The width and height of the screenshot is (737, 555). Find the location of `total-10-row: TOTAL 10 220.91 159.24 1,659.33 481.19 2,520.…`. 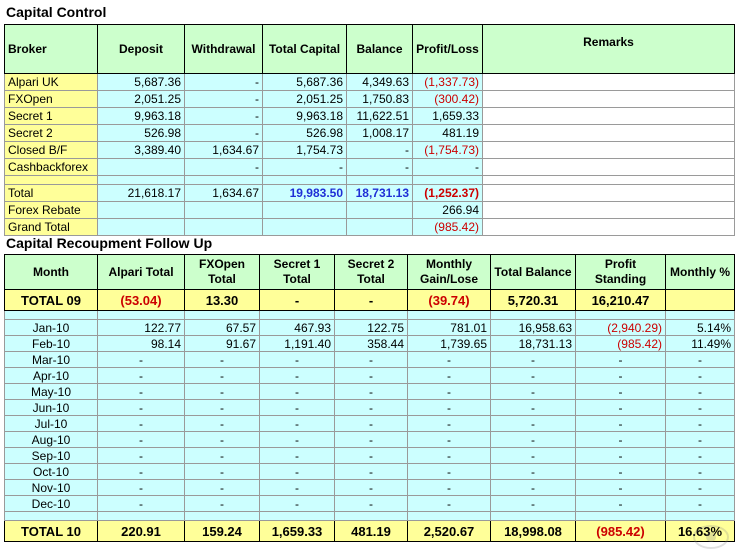

total-10-row: TOTAL 10 220.91 159.24 1,659.33 481.19 2,520.… is located at coordinates (369, 531).